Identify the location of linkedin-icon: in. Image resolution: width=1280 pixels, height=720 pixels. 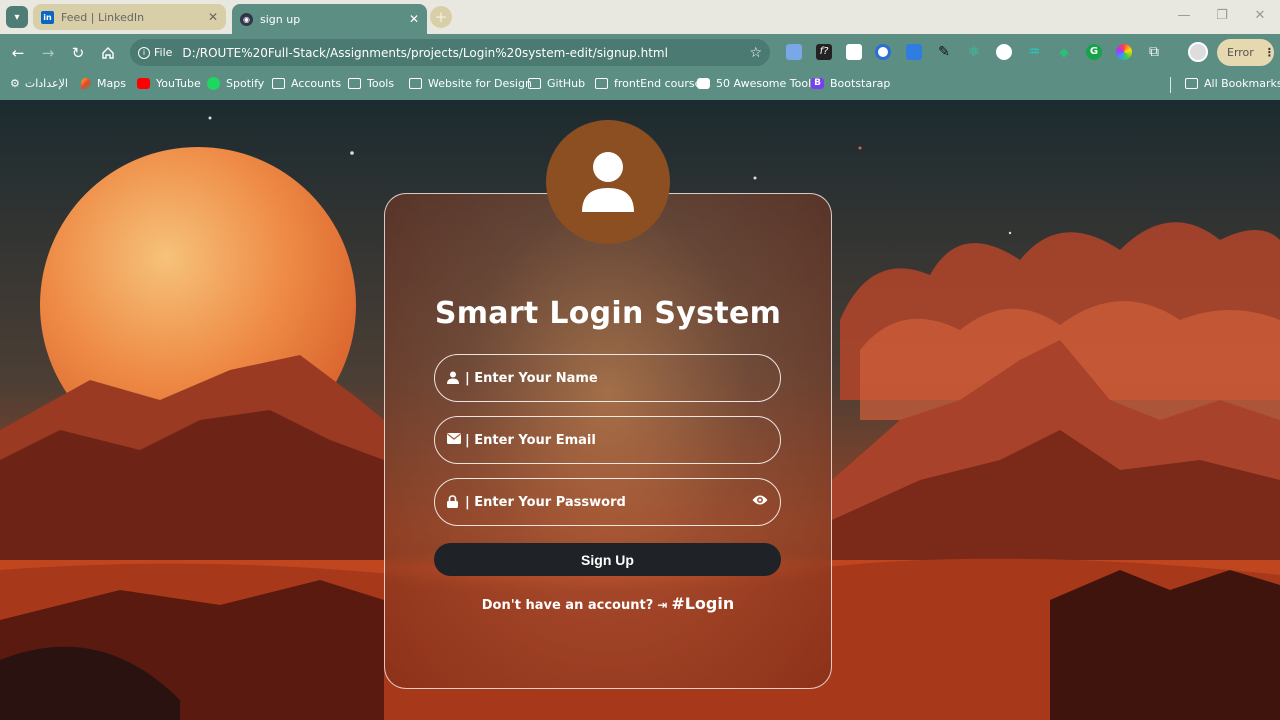
(47, 17).